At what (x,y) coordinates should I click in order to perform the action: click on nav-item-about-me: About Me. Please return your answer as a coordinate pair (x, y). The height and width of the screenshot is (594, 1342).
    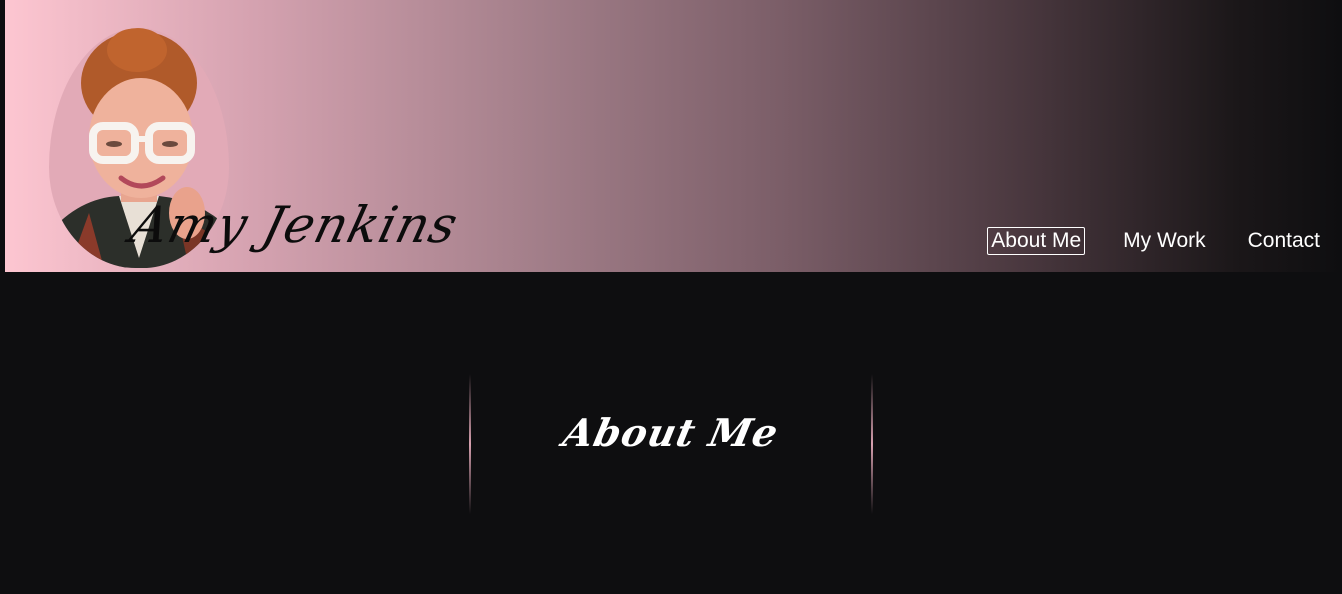
    Looking at the image, I should click on (1036, 241).